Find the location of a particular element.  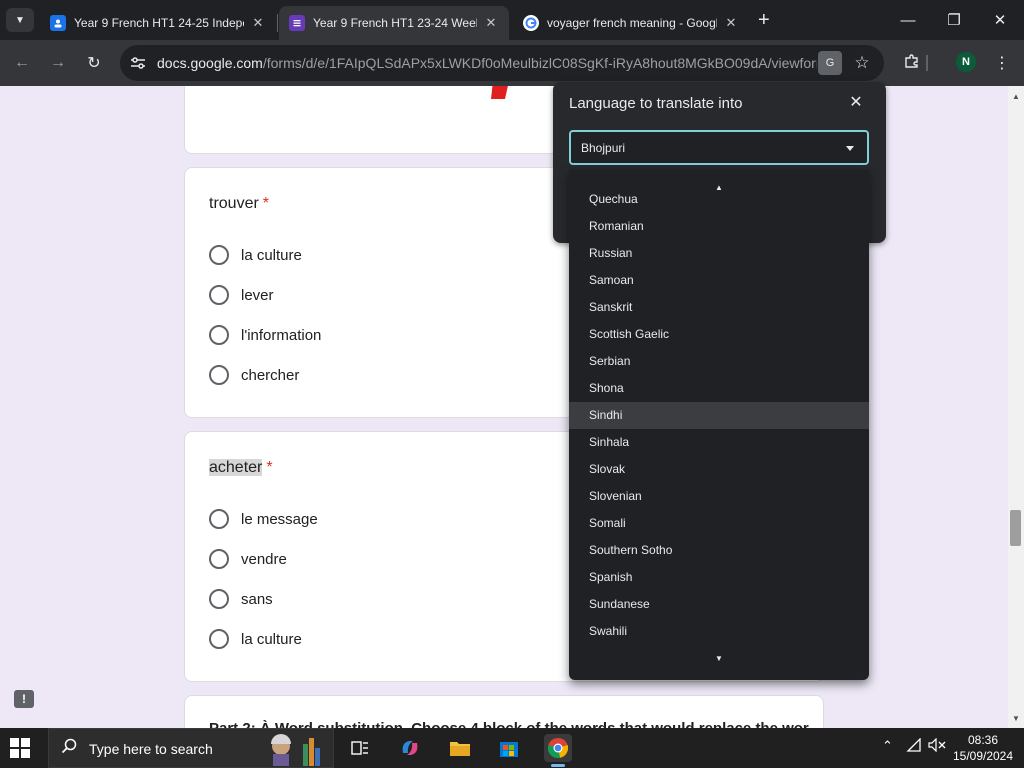

language-option: Slovak is located at coordinates (719, 469).